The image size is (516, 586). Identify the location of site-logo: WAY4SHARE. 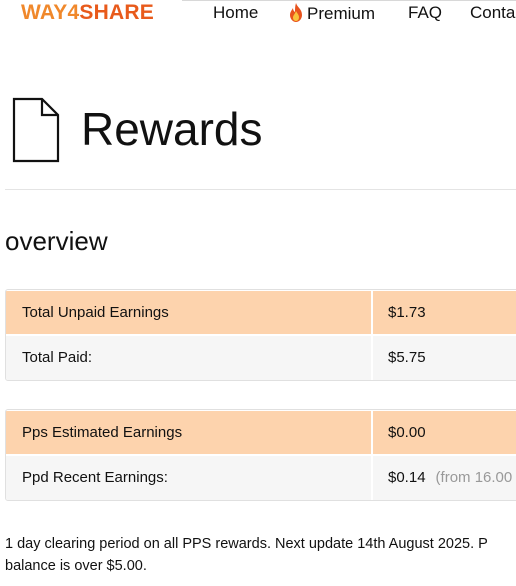
(87, 13).